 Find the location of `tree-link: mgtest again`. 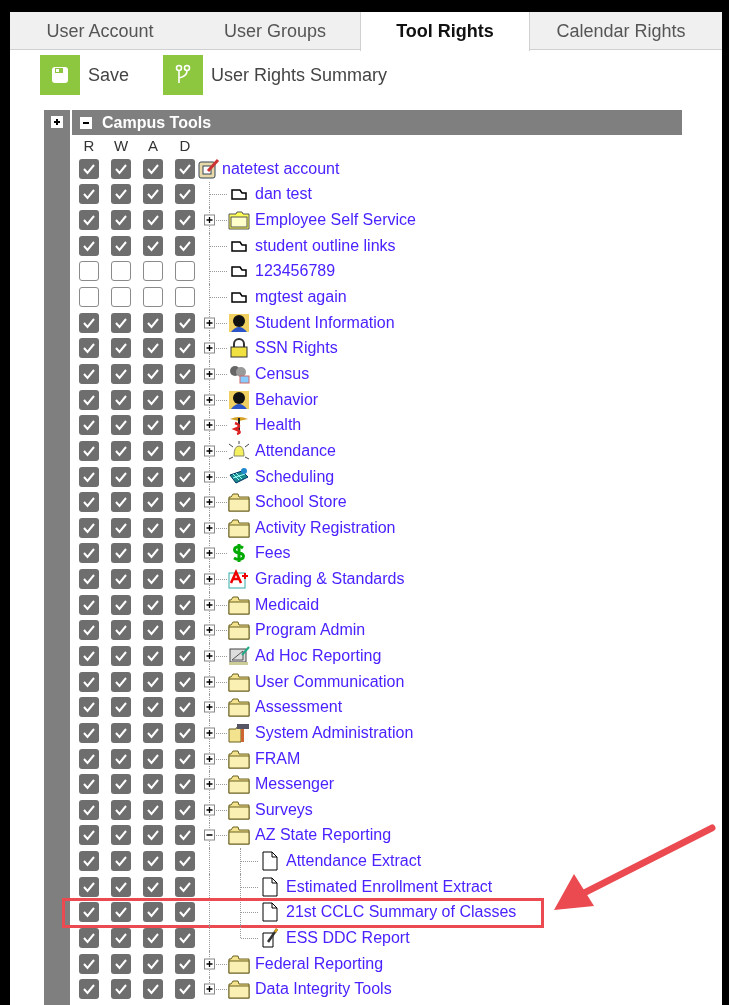

tree-link: mgtest again is located at coordinates (301, 297).